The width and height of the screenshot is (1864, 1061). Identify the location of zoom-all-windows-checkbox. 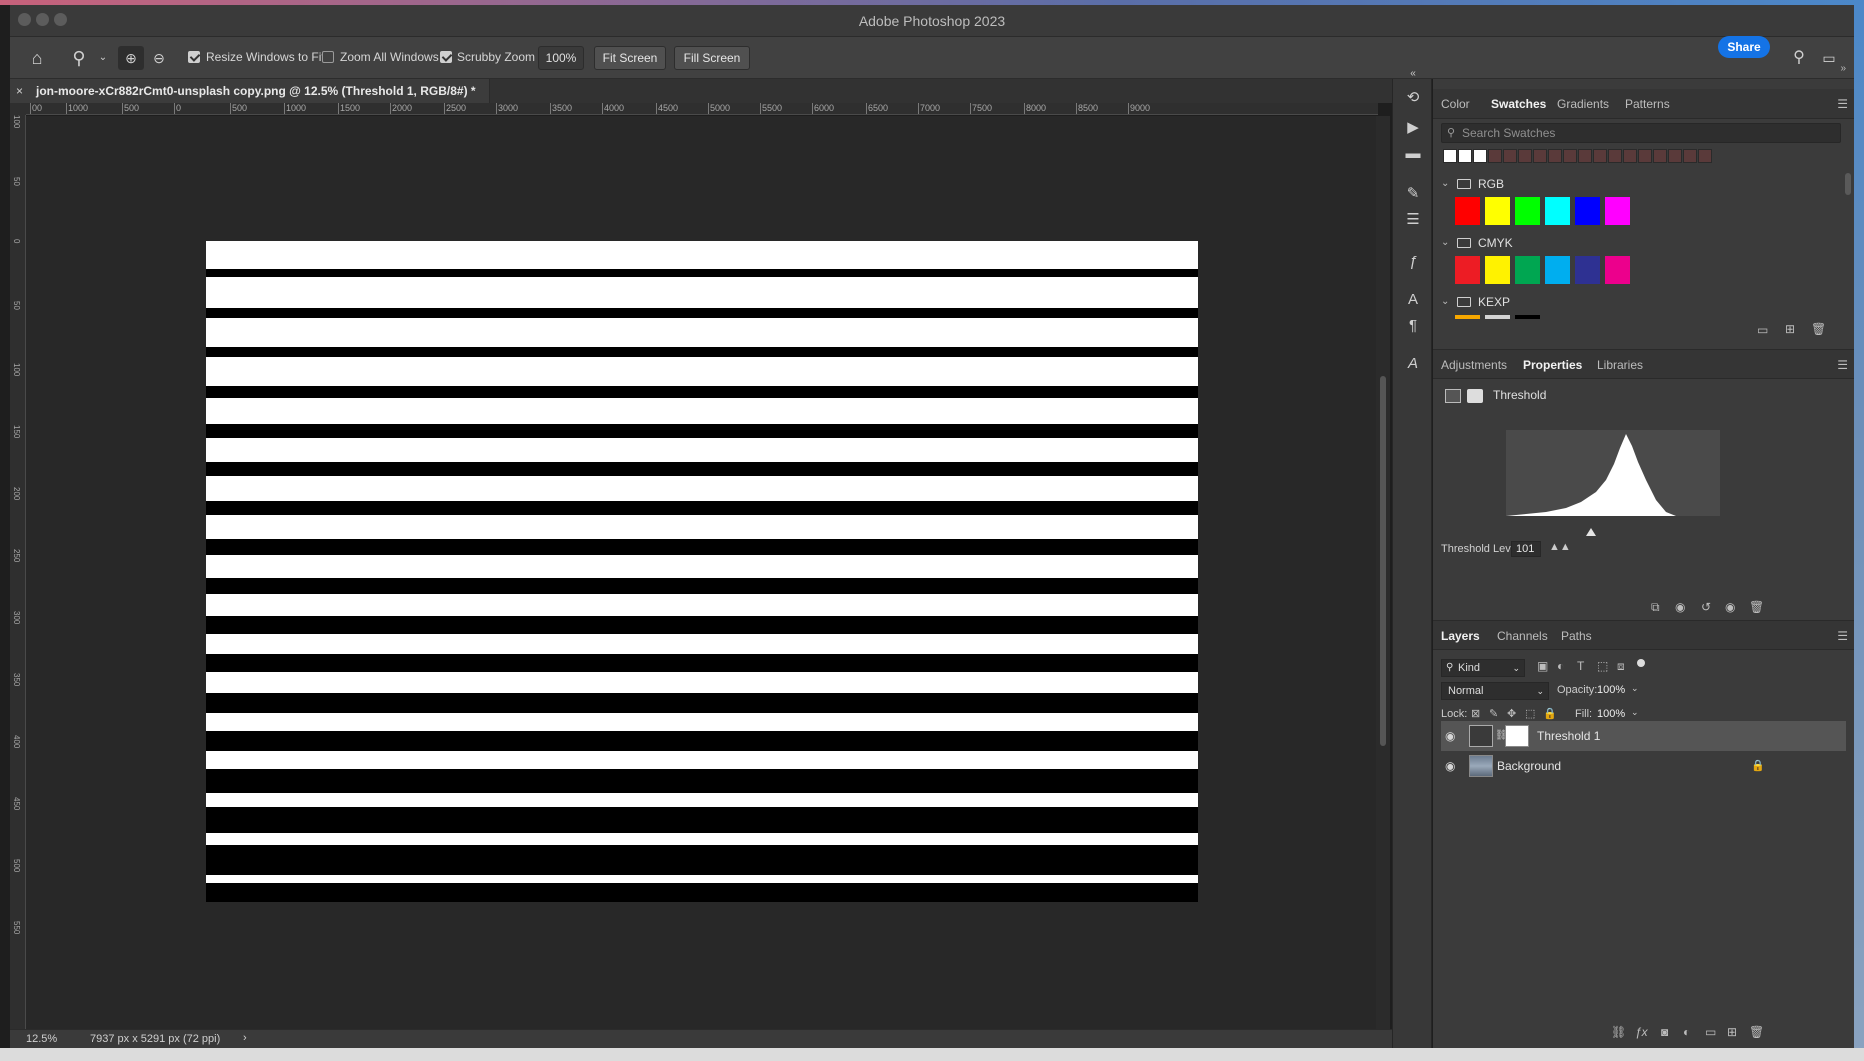
(328, 57).